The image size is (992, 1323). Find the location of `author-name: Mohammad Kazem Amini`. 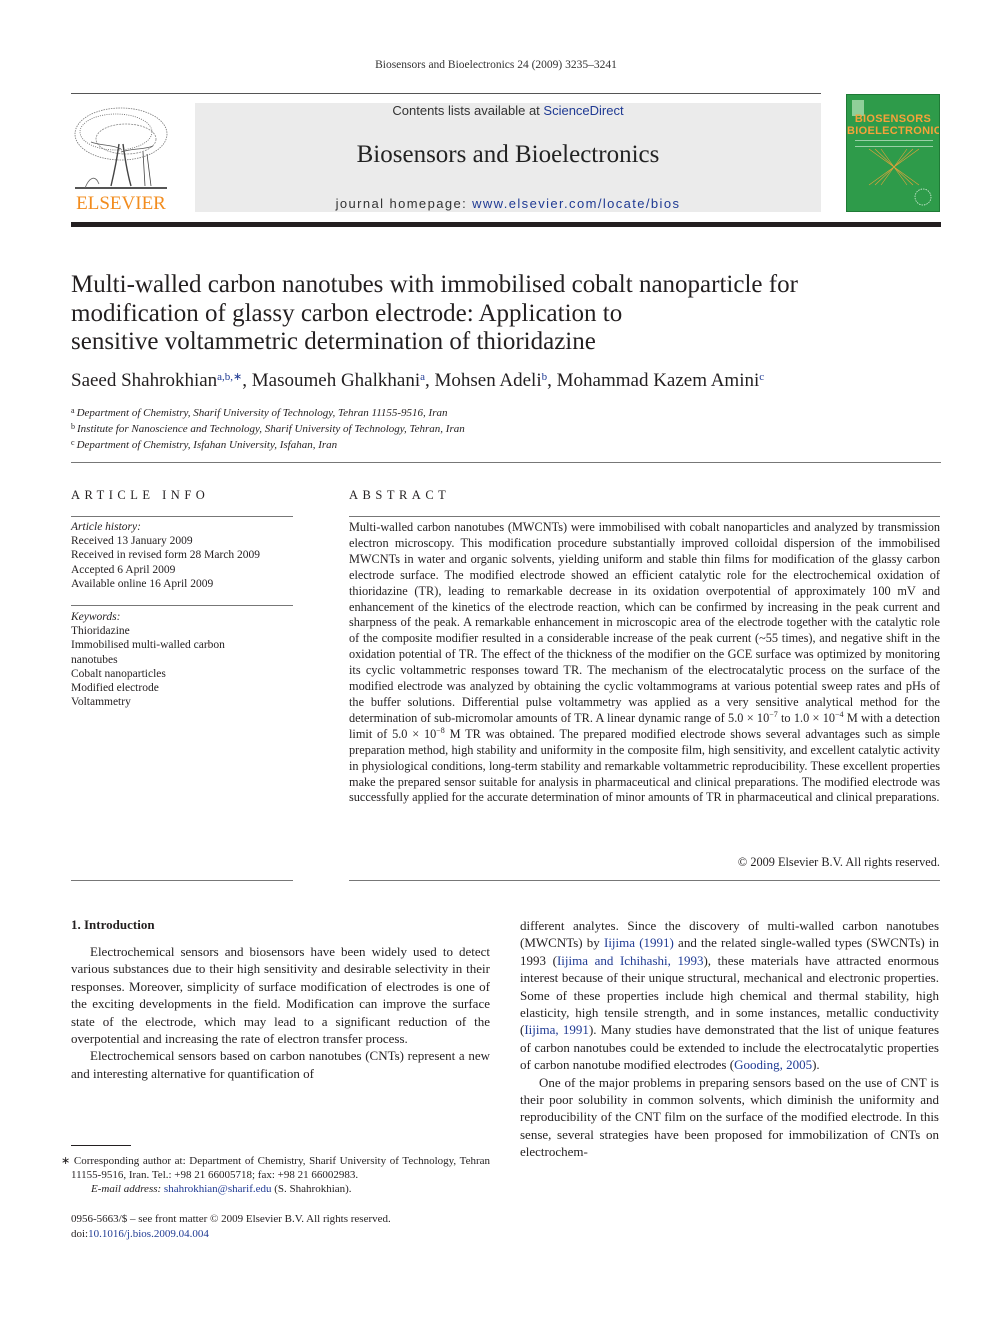

author-name: Mohammad Kazem Amini is located at coordinates (658, 380).